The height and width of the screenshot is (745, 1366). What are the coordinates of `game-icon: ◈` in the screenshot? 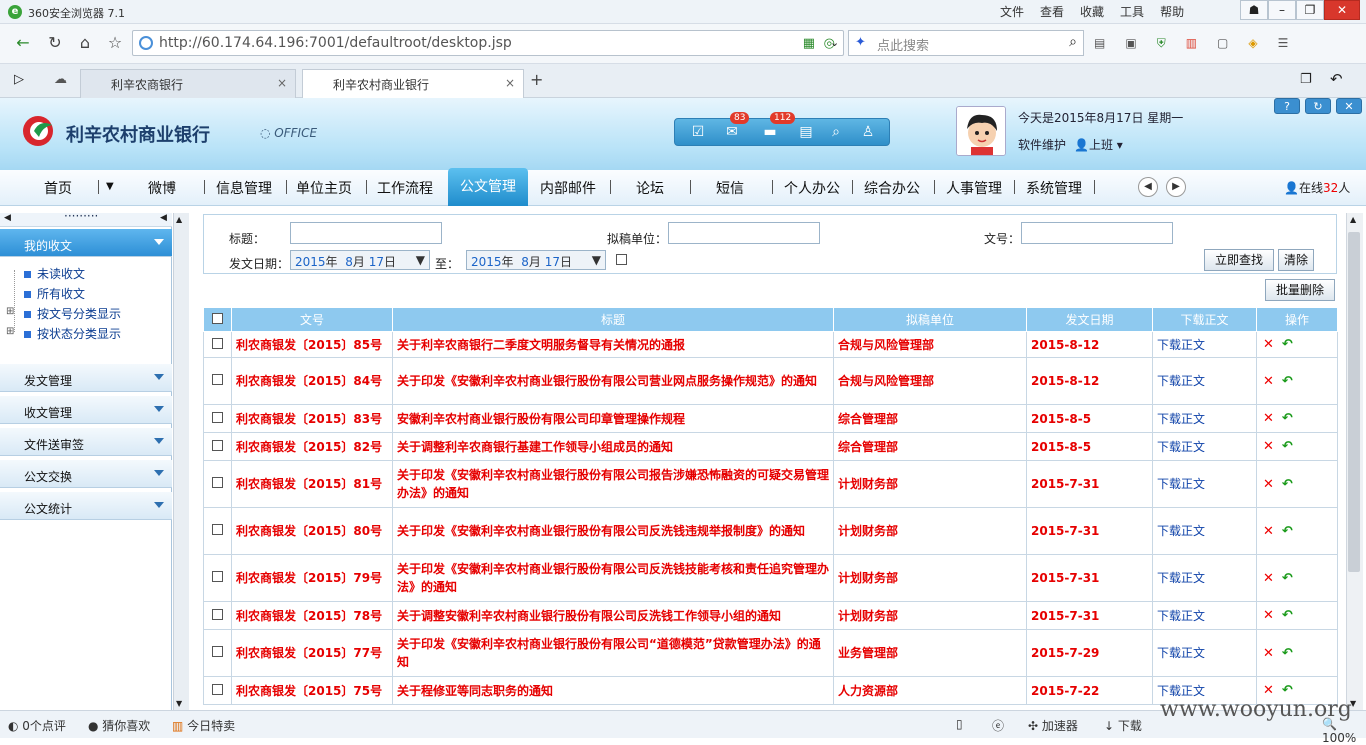 It's located at (1252, 43).